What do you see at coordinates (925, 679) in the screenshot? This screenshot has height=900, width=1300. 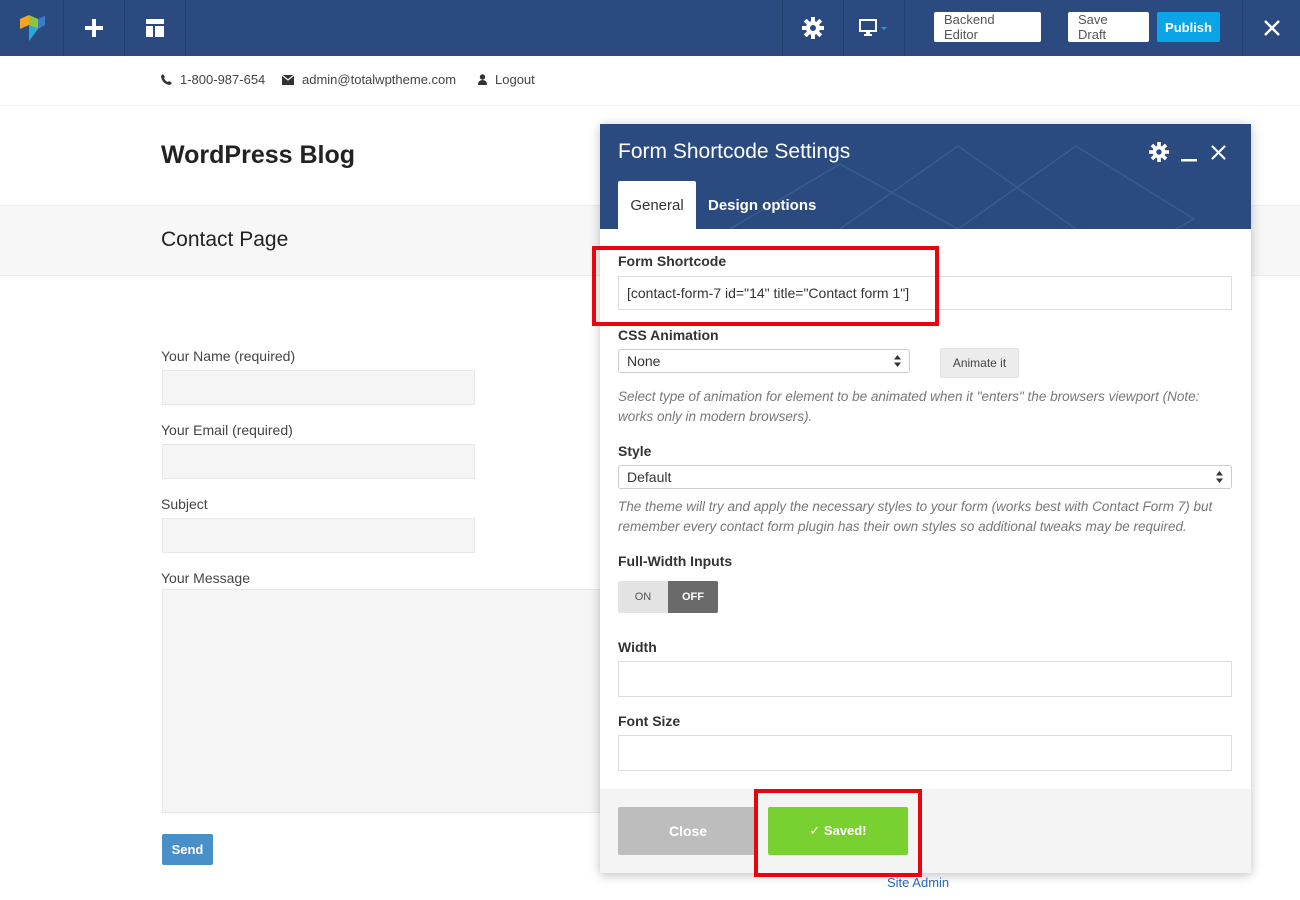 I see `width-input` at bounding box center [925, 679].